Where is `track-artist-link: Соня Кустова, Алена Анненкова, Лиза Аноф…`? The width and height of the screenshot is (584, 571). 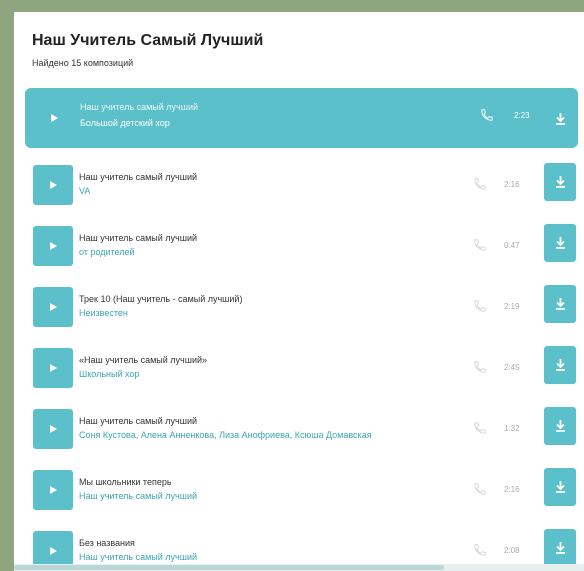 track-artist-link: Соня Кустова, Алена Анненкова, Лиза Аноф… is located at coordinates (225, 435).